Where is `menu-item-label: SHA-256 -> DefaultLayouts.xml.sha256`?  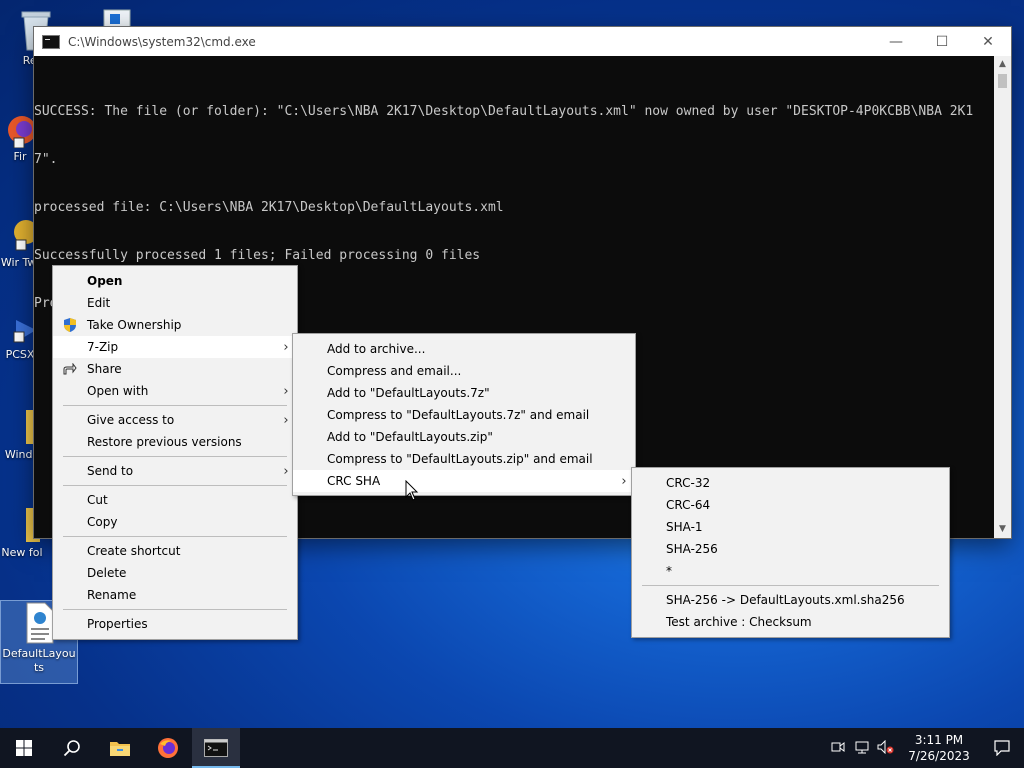 menu-item-label: SHA-256 -> DefaultLayouts.xml.sha256 is located at coordinates (785, 600).